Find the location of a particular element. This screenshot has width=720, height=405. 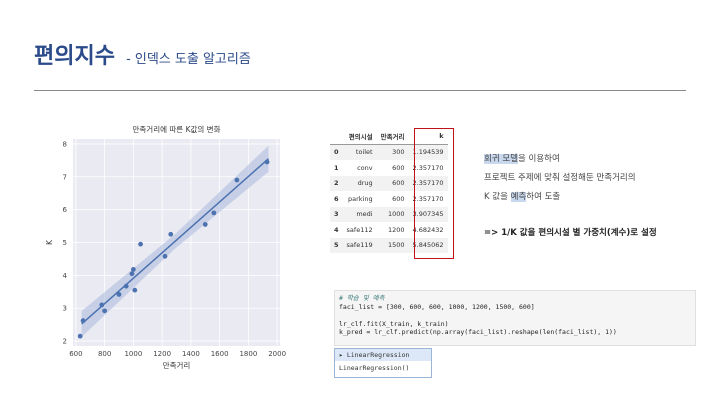

page-title: 편의지수 - 인덱스 도출 알고리즘 is located at coordinates (142, 54).